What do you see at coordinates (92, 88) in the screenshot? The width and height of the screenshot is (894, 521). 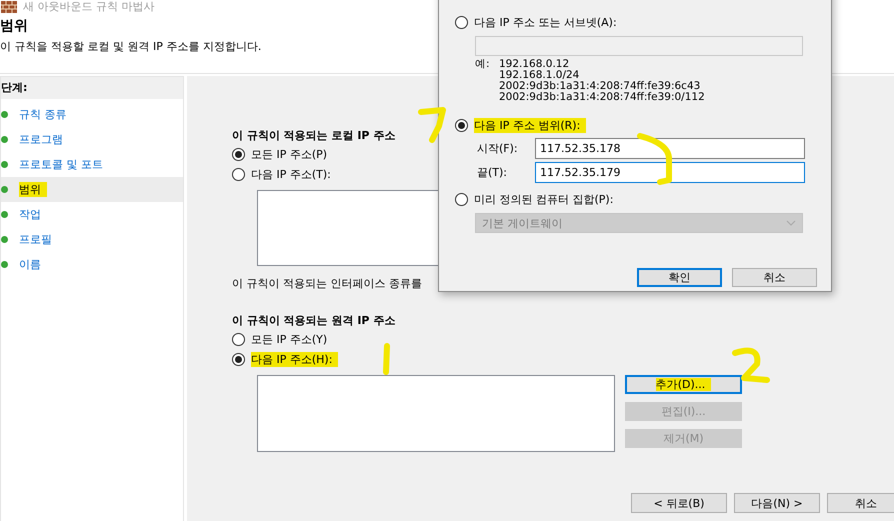 I see `steps-header: 단계:` at bounding box center [92, 88].